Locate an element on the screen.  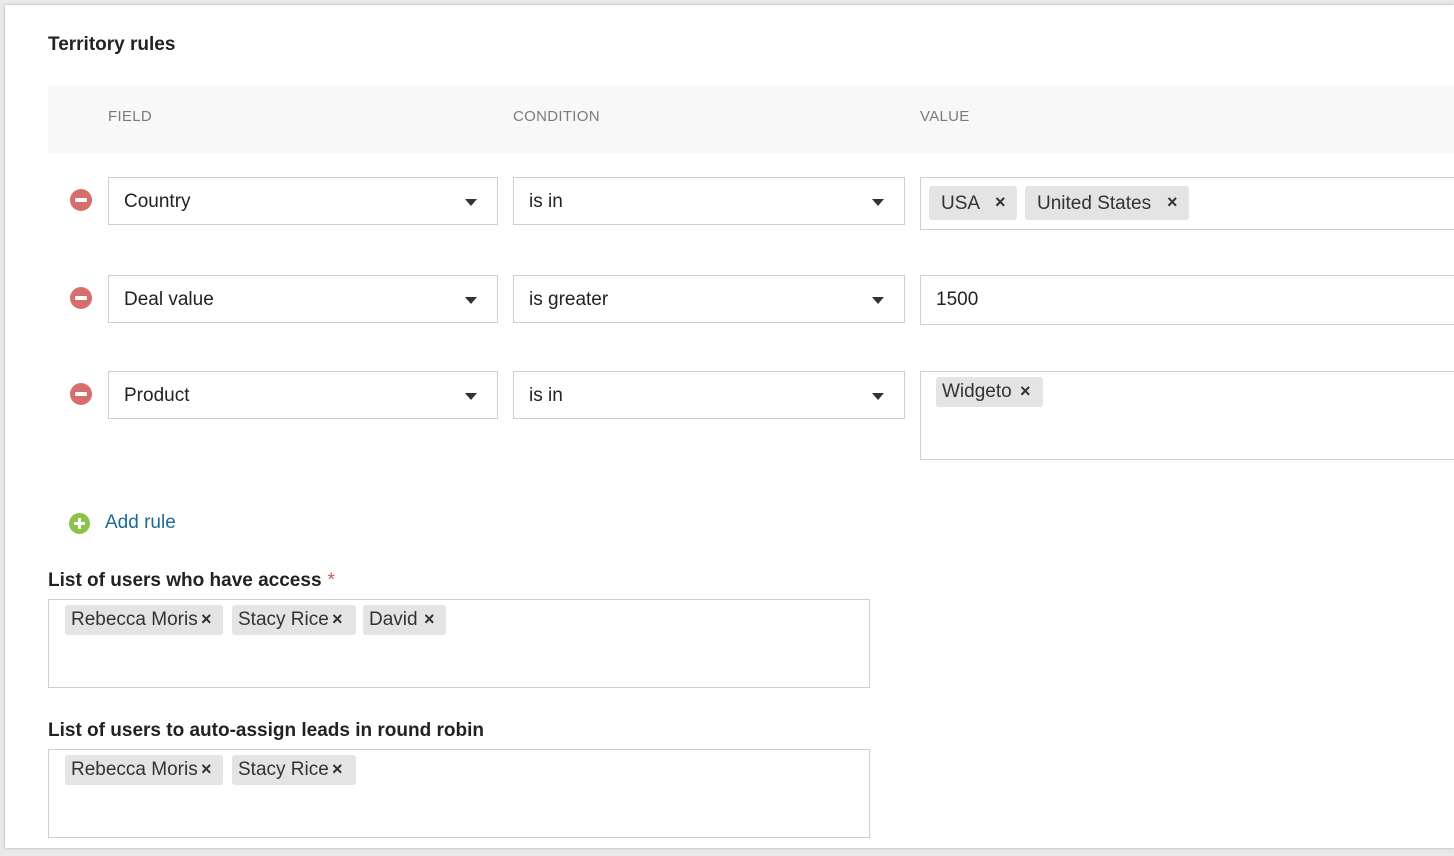
rule-value-multiselect: USA × United States × is located at coordinates (1187, 203).